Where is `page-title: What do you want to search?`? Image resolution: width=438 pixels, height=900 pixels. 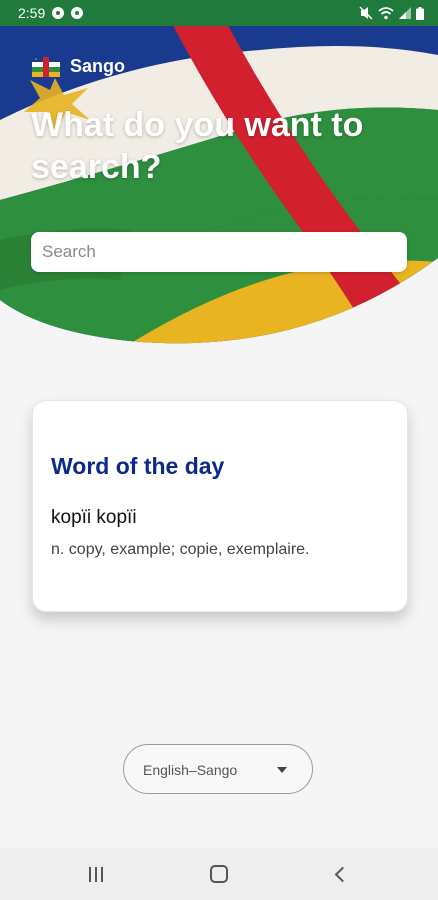 page-title: What do you want to search? is located at coordinates (197, 146).